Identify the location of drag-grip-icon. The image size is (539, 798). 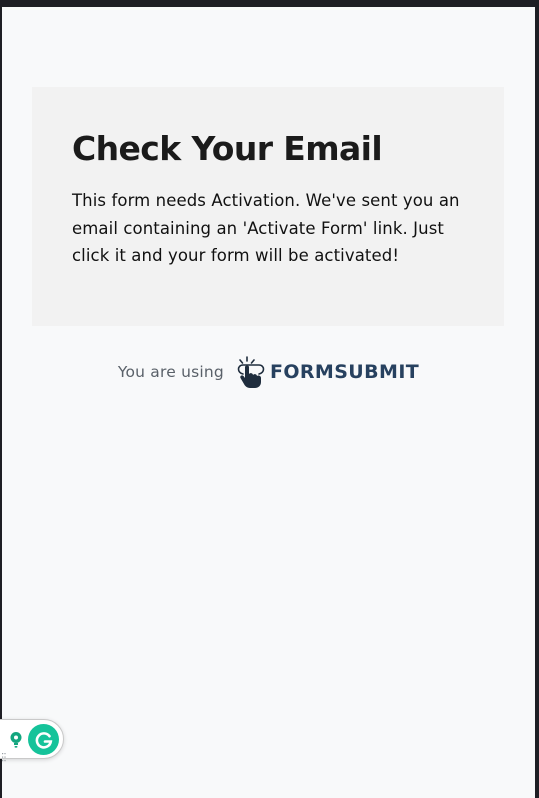
(4, 756).